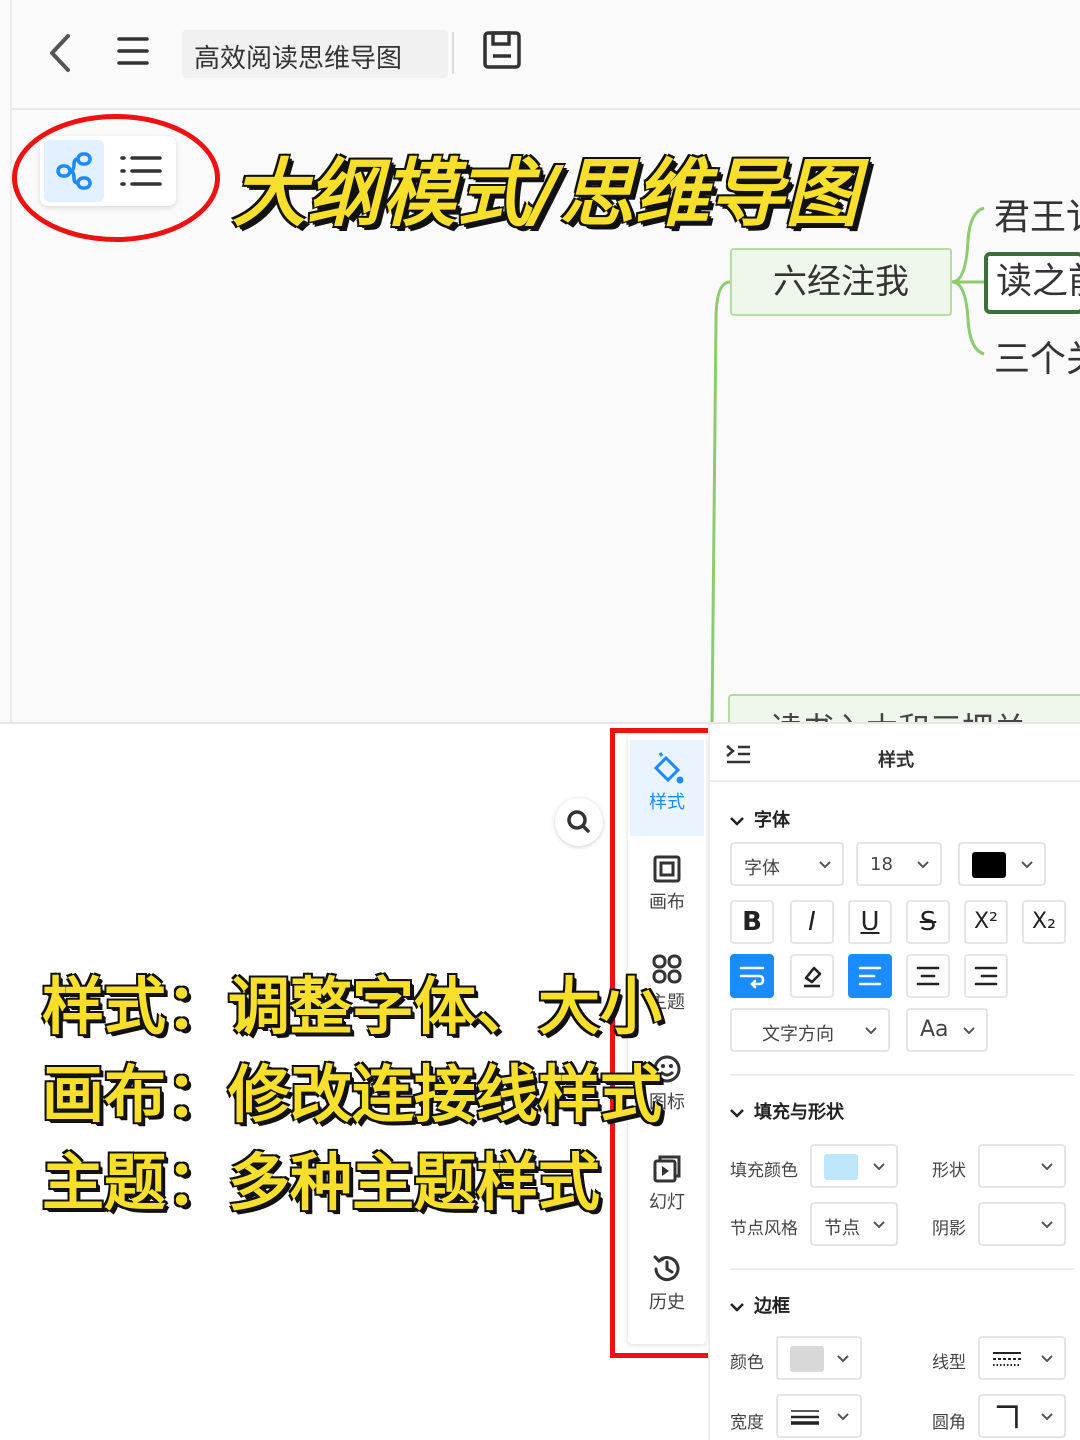 The width and height of the screenshot is (1080, 1440). Describe the element at coordinates (949, 1171) in the screenshot. I see `shape-label: 形状` at that location.